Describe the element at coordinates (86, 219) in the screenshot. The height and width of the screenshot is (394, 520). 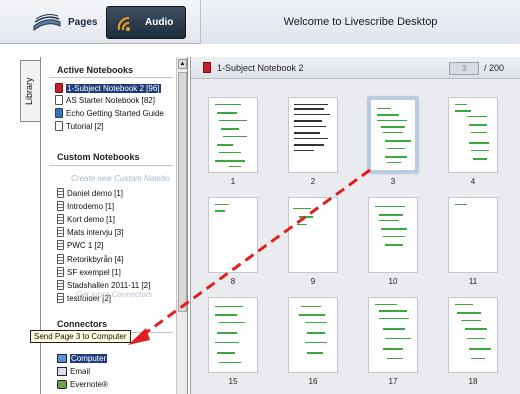
I see `custom-notebook-item: Kort demo [1]` at that location.